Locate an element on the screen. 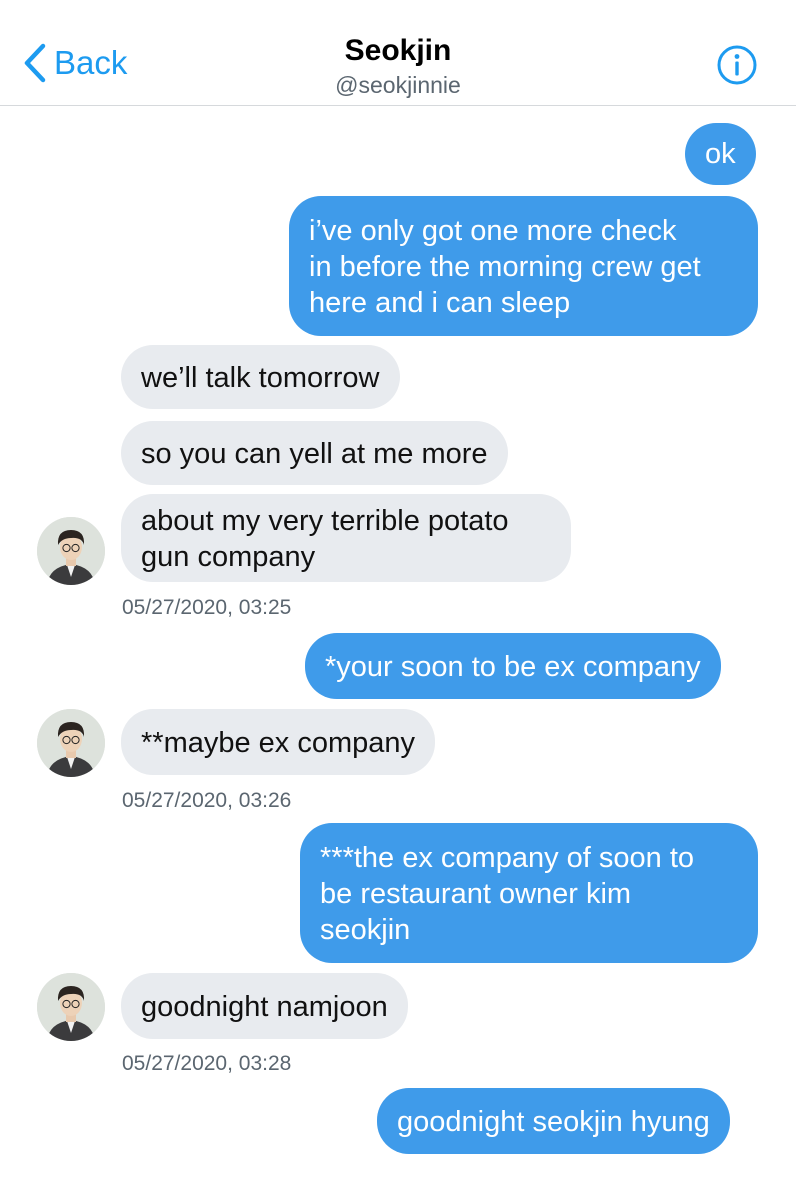 This screenshot has width=796, height=1200. message-text-line: *your soon to be ex company is located at coordinates (513, 667).